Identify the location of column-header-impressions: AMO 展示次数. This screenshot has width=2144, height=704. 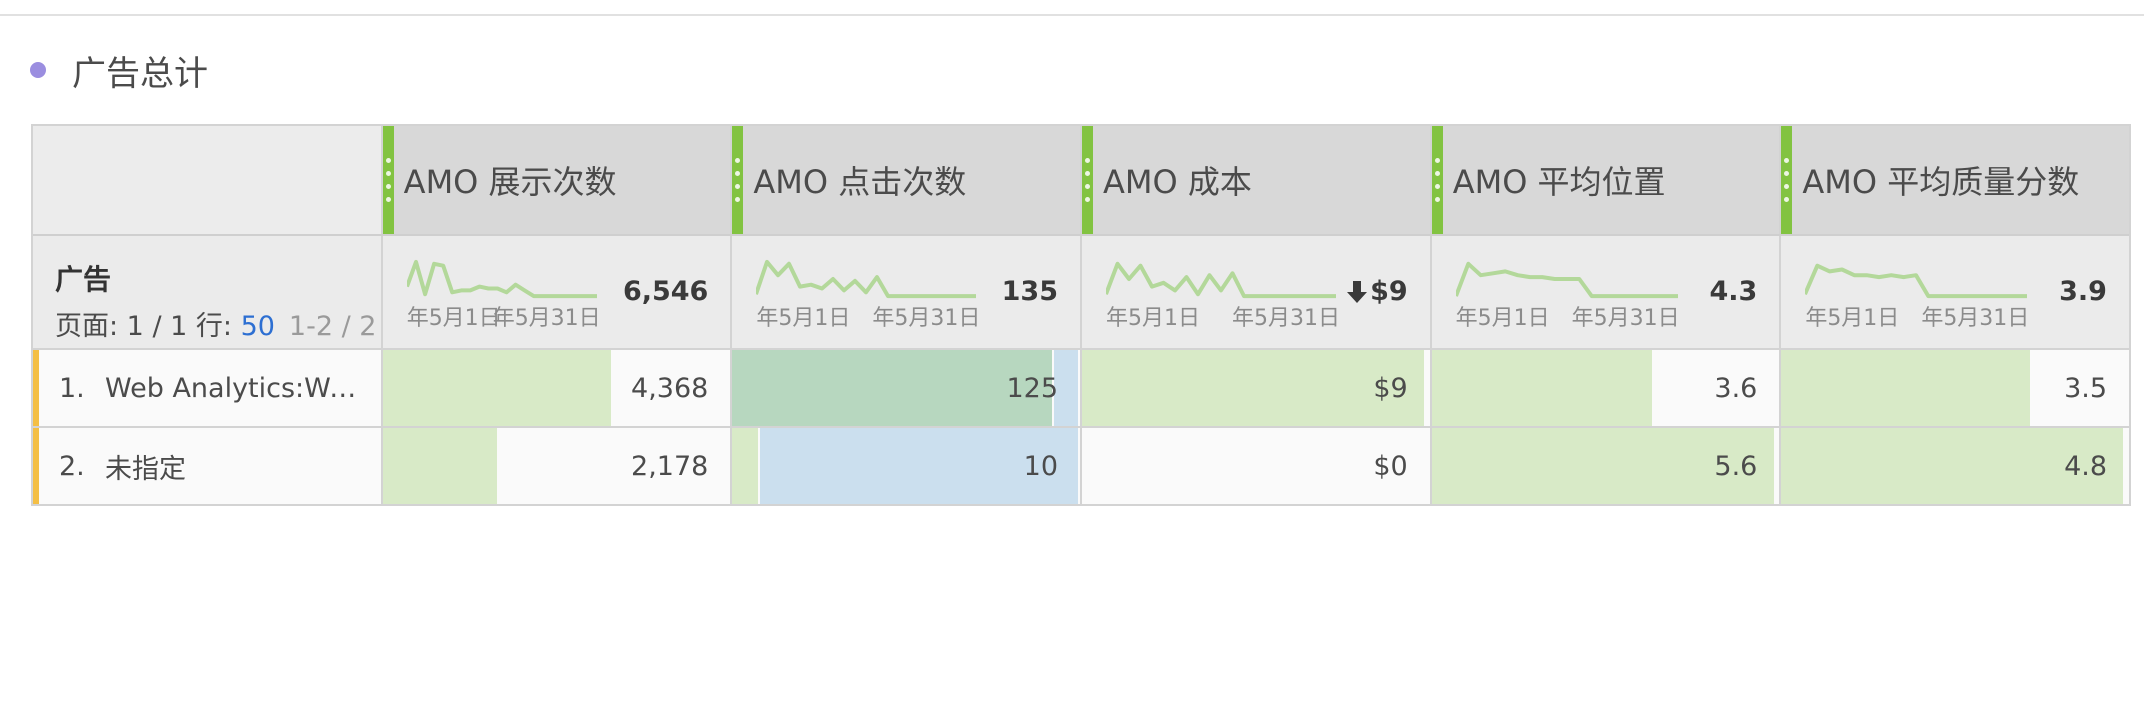
(557, 180).